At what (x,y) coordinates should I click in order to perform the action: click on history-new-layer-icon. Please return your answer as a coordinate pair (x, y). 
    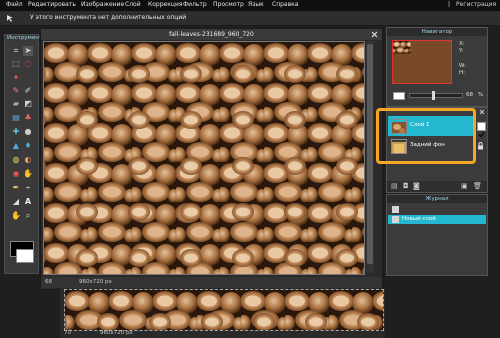
    Looking at the image, I should click on (395, 219).